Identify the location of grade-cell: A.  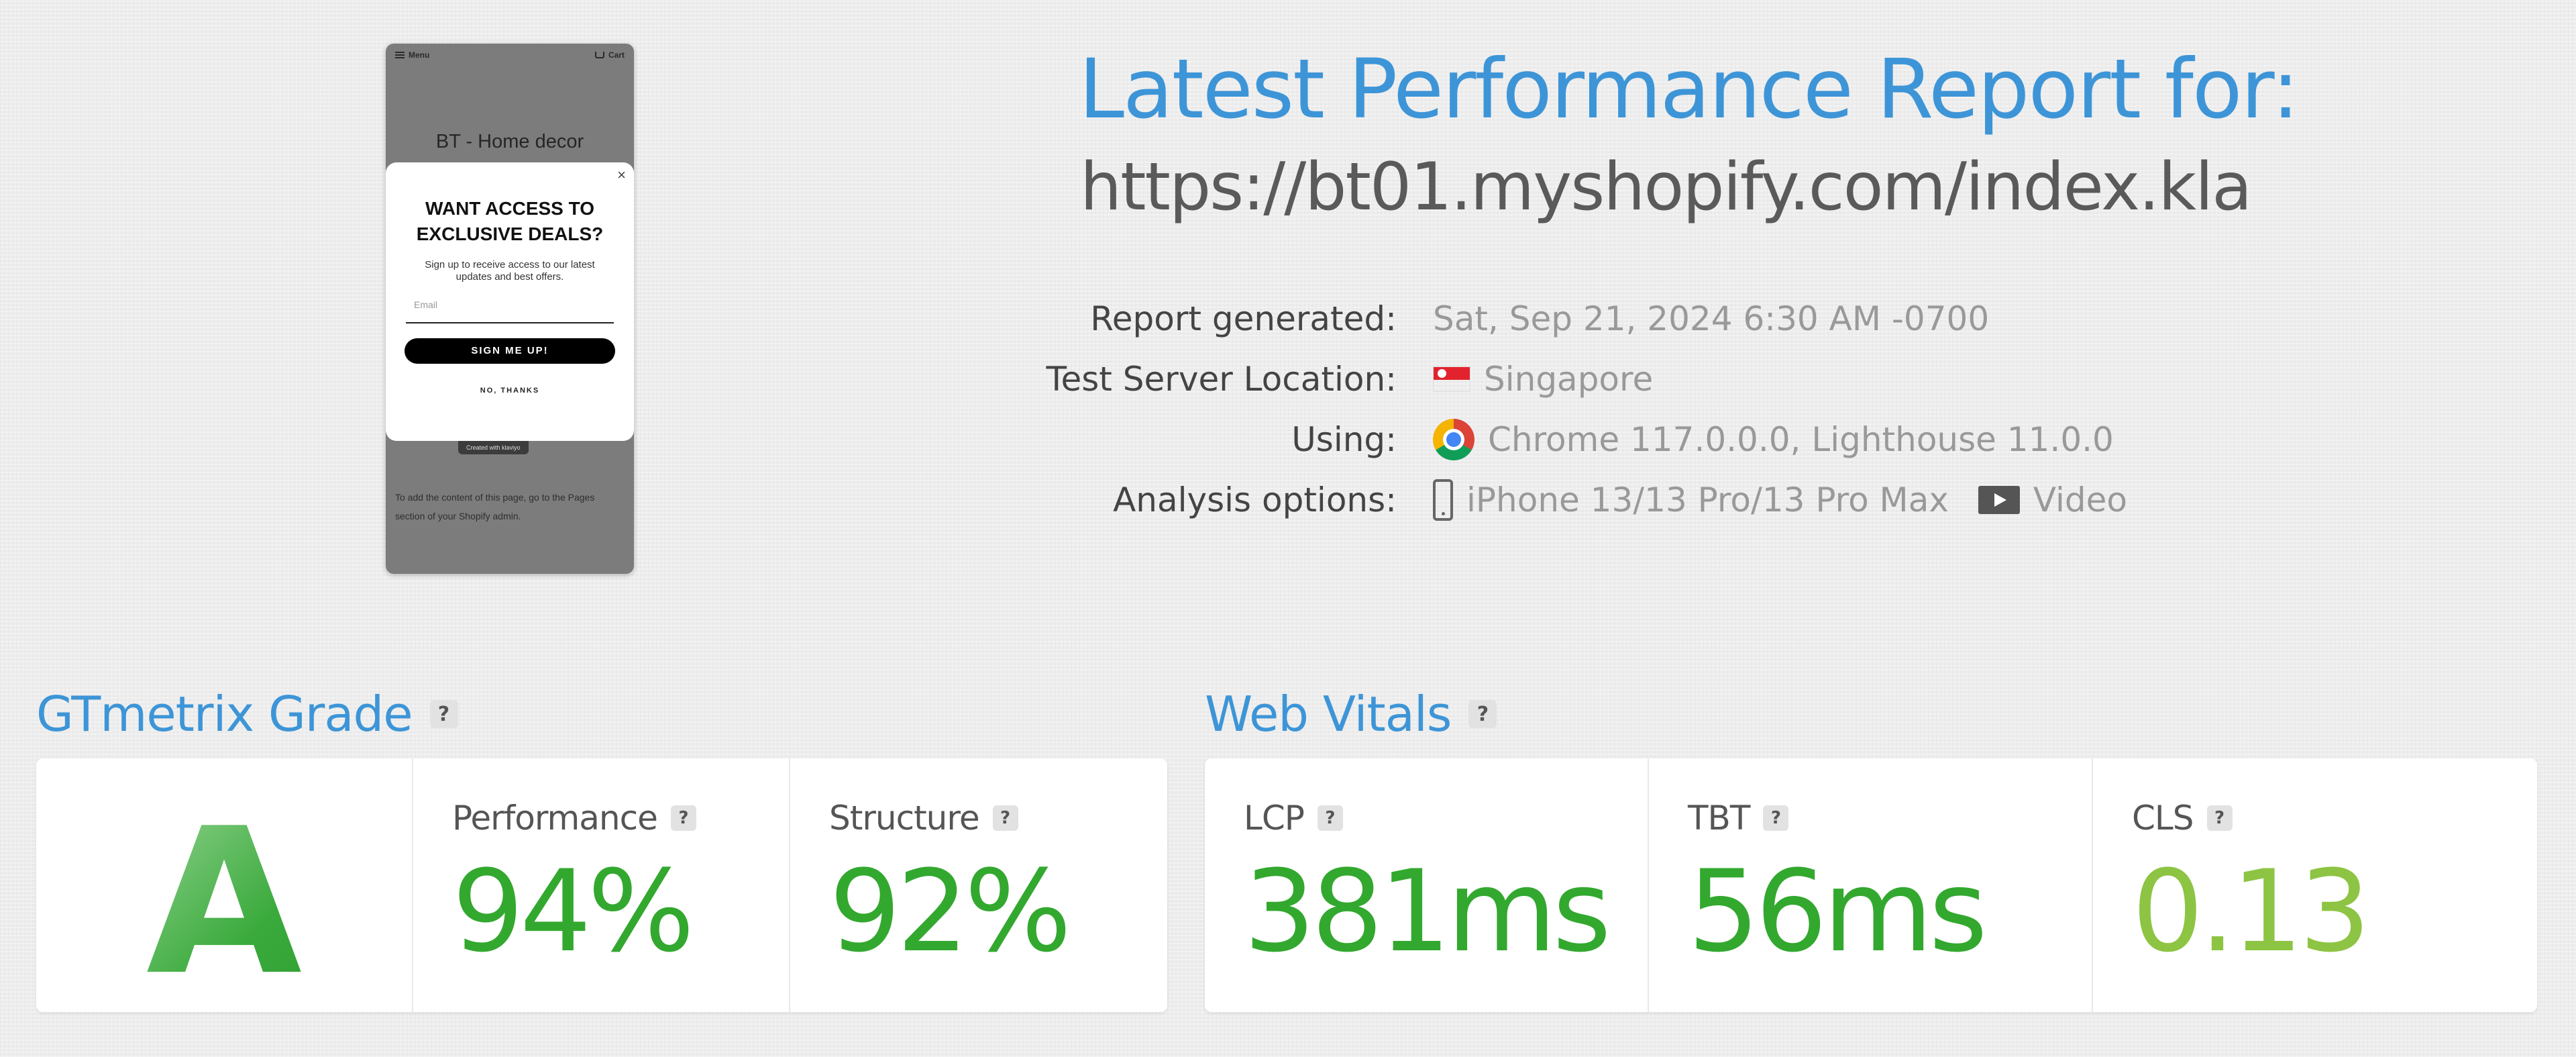
(224, 888).